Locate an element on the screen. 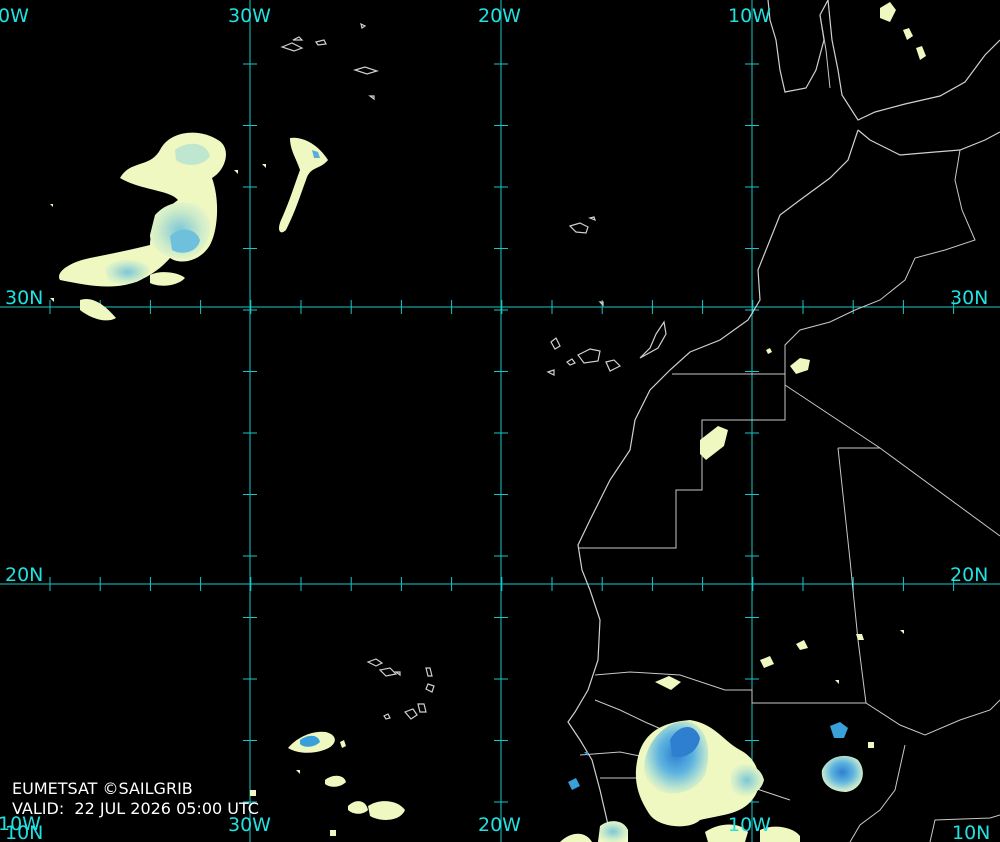  north-africa-coast is located at coordinates (928, 142).